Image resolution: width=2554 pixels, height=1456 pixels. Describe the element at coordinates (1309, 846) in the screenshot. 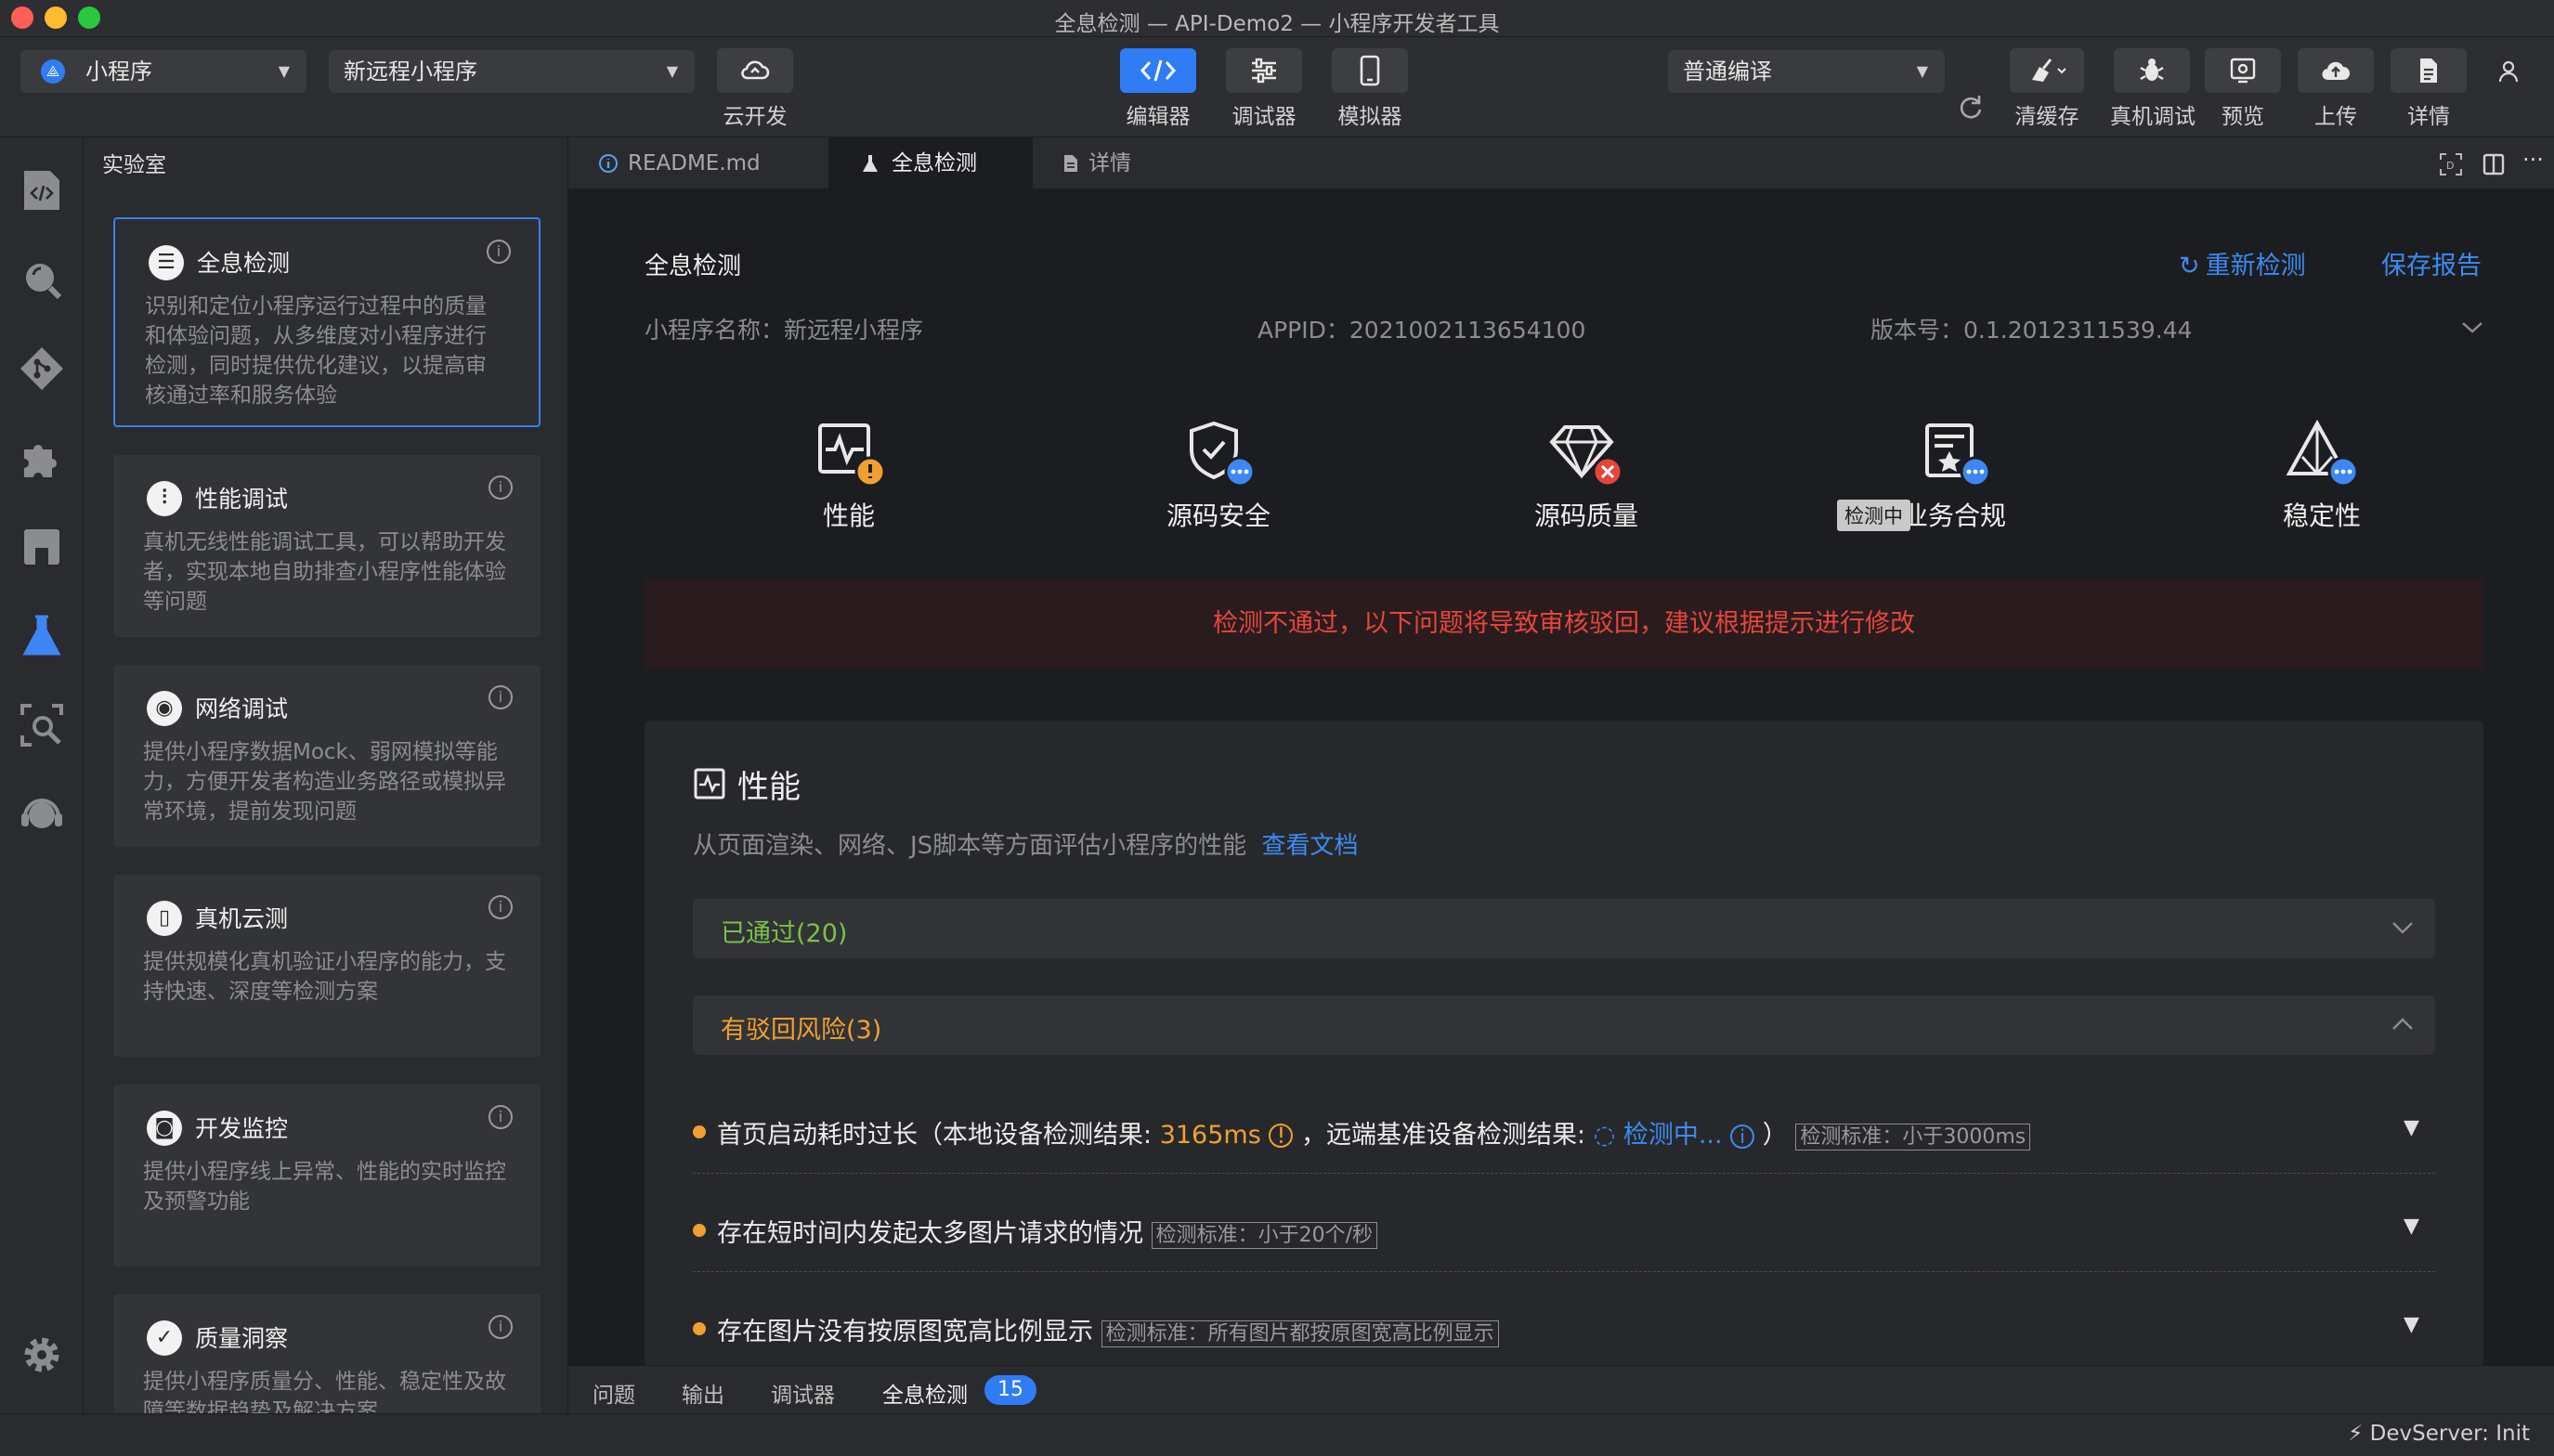

I see `view-docs-link: 查看文档` at that location.